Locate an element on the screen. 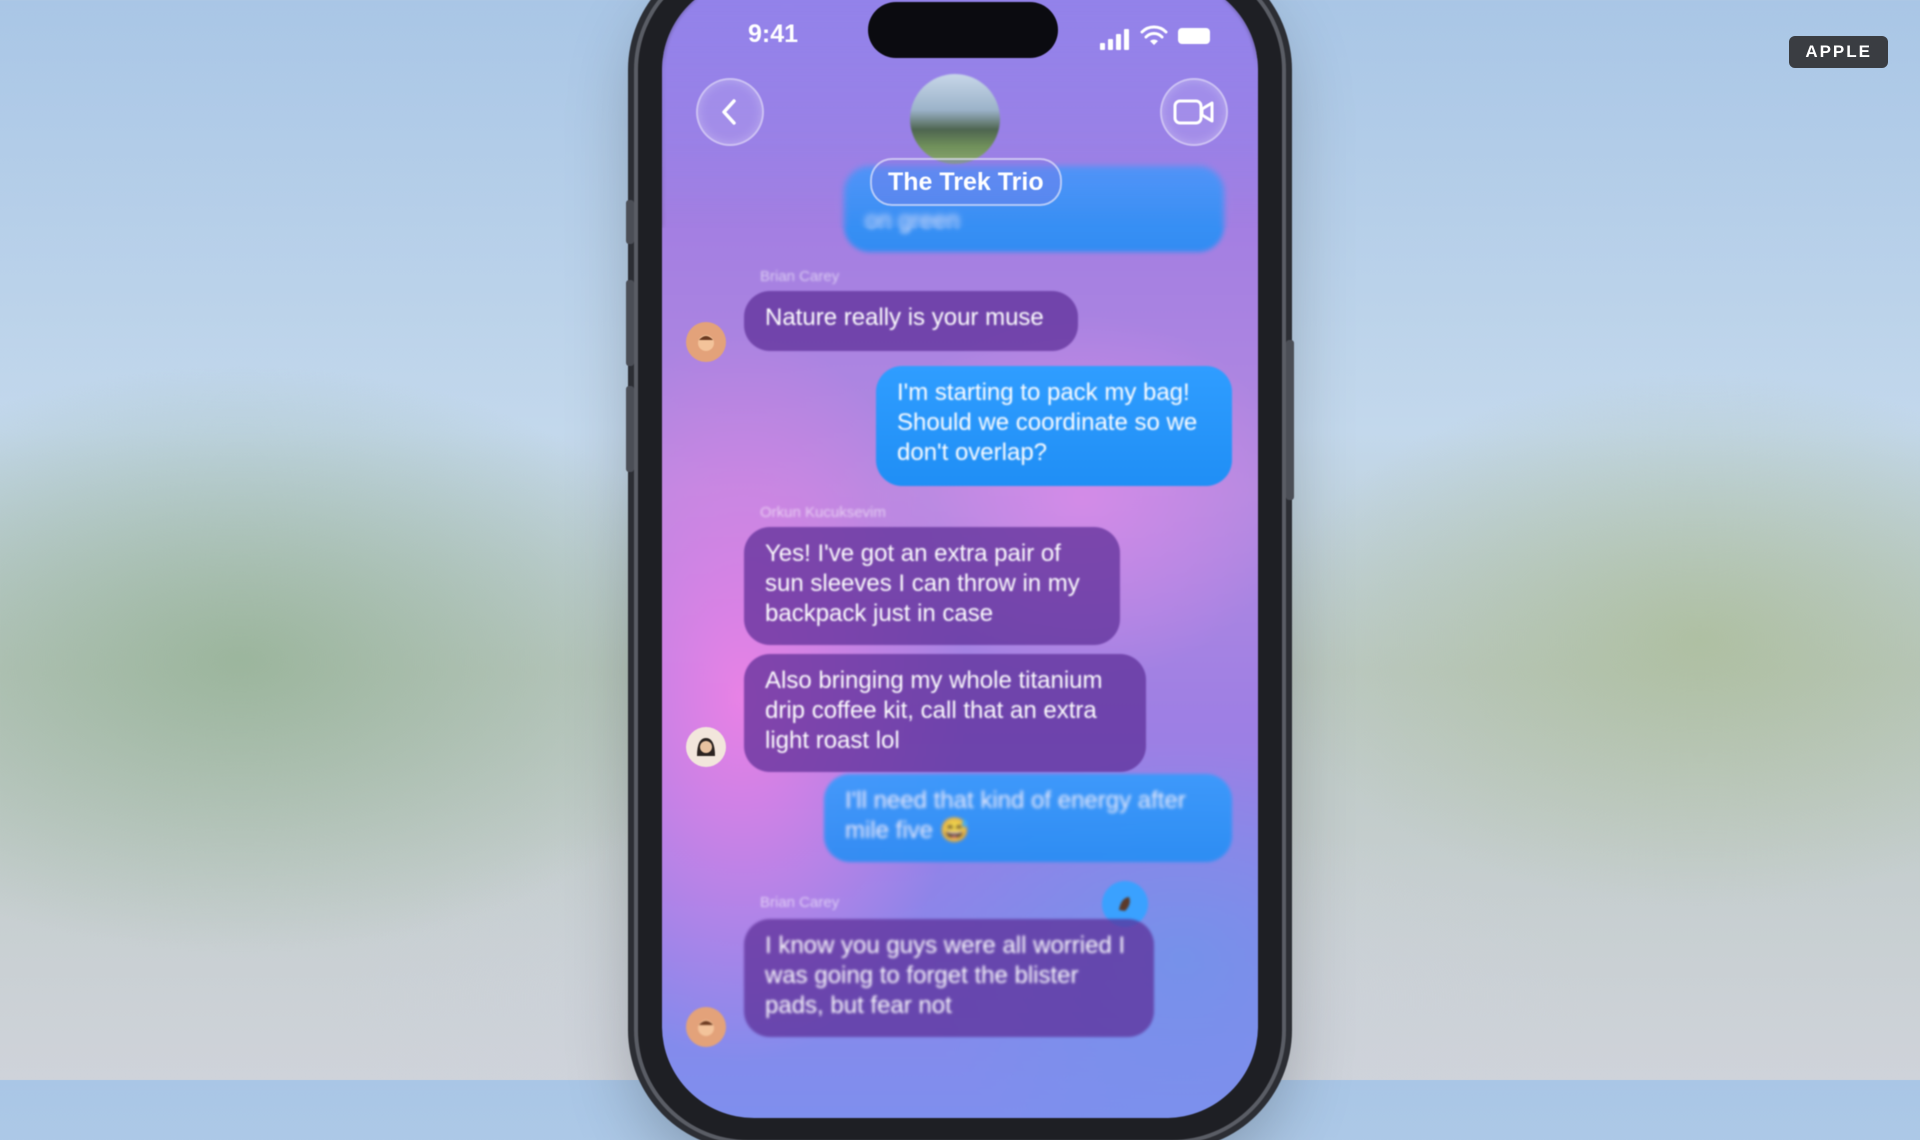  memoji-orkun-icon is located at coordinates (706, 747).